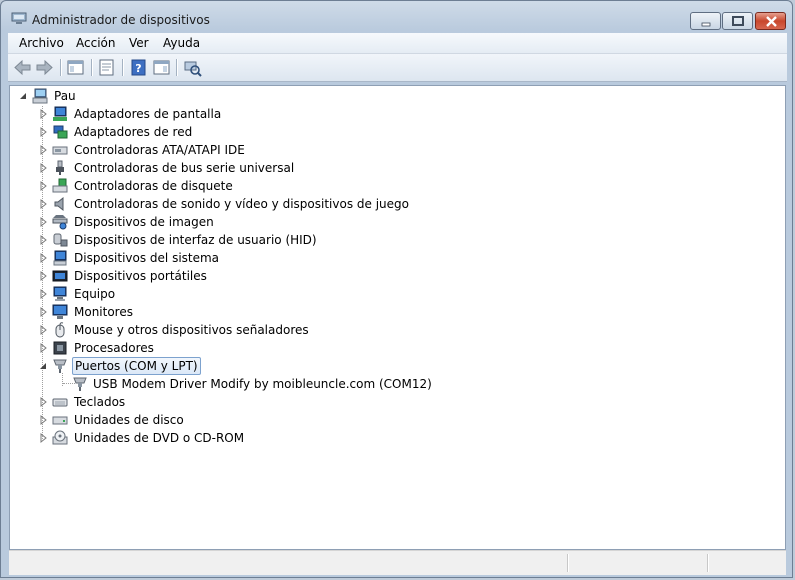  Describe the element at coordinates (191, 330) in the screenshot. I see `tree-node-label: Mouse y otros dispositivos señaladores` at that location.